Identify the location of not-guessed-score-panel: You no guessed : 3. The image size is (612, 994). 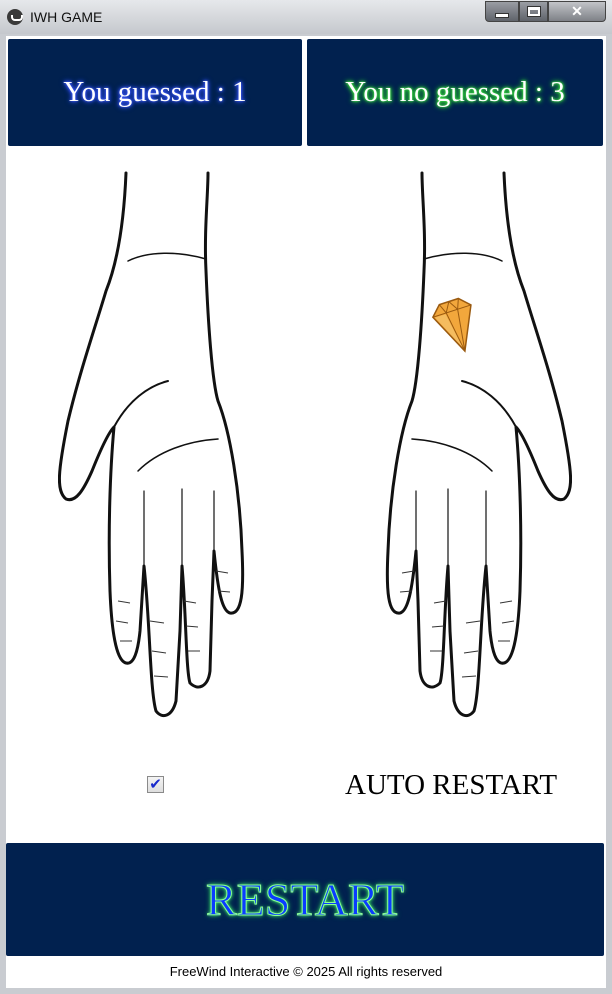
(455, 92).